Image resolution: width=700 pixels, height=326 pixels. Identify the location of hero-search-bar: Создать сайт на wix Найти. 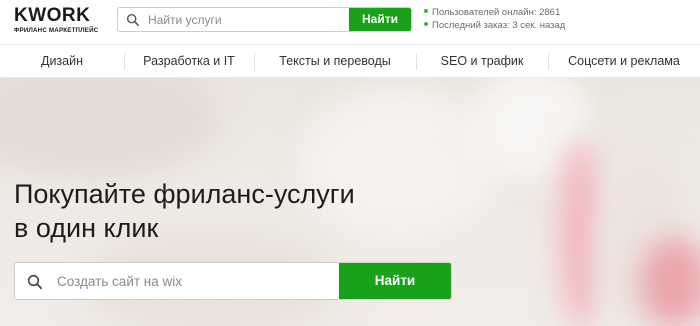
(233, 281).